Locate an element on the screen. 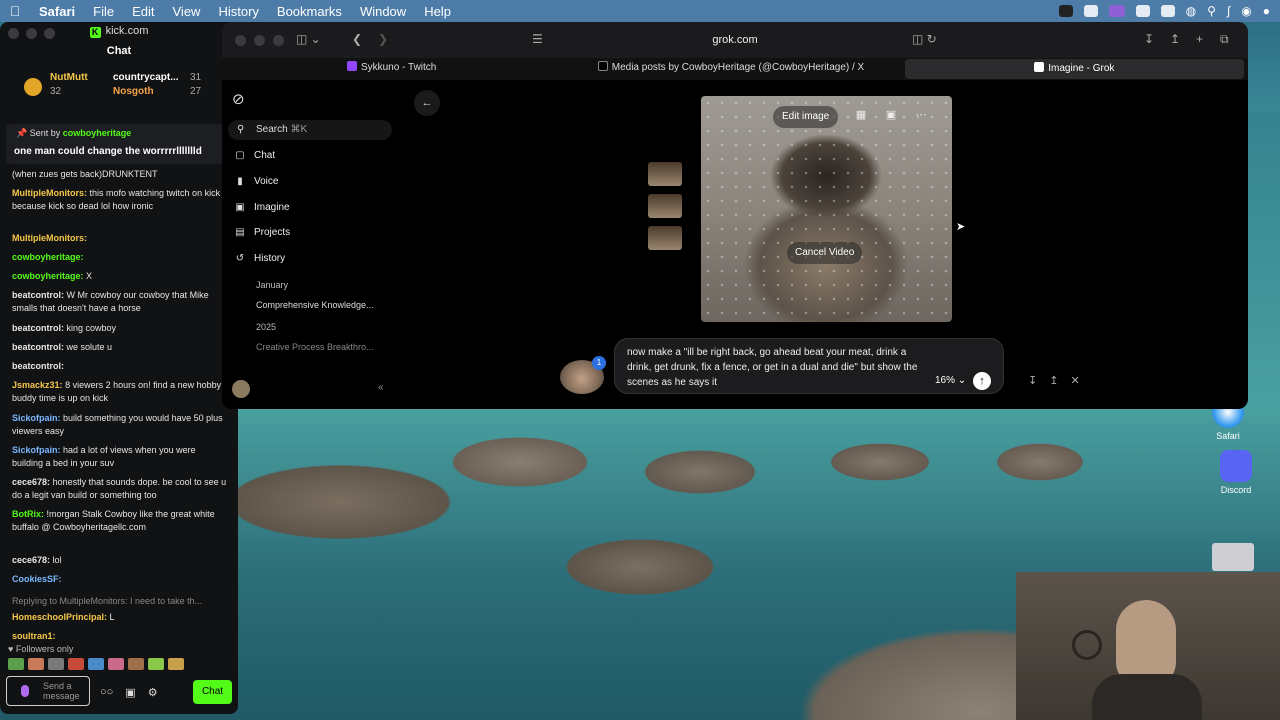  chat-message: beatcontrol: king cowboy is located at coordinates (119, 328).